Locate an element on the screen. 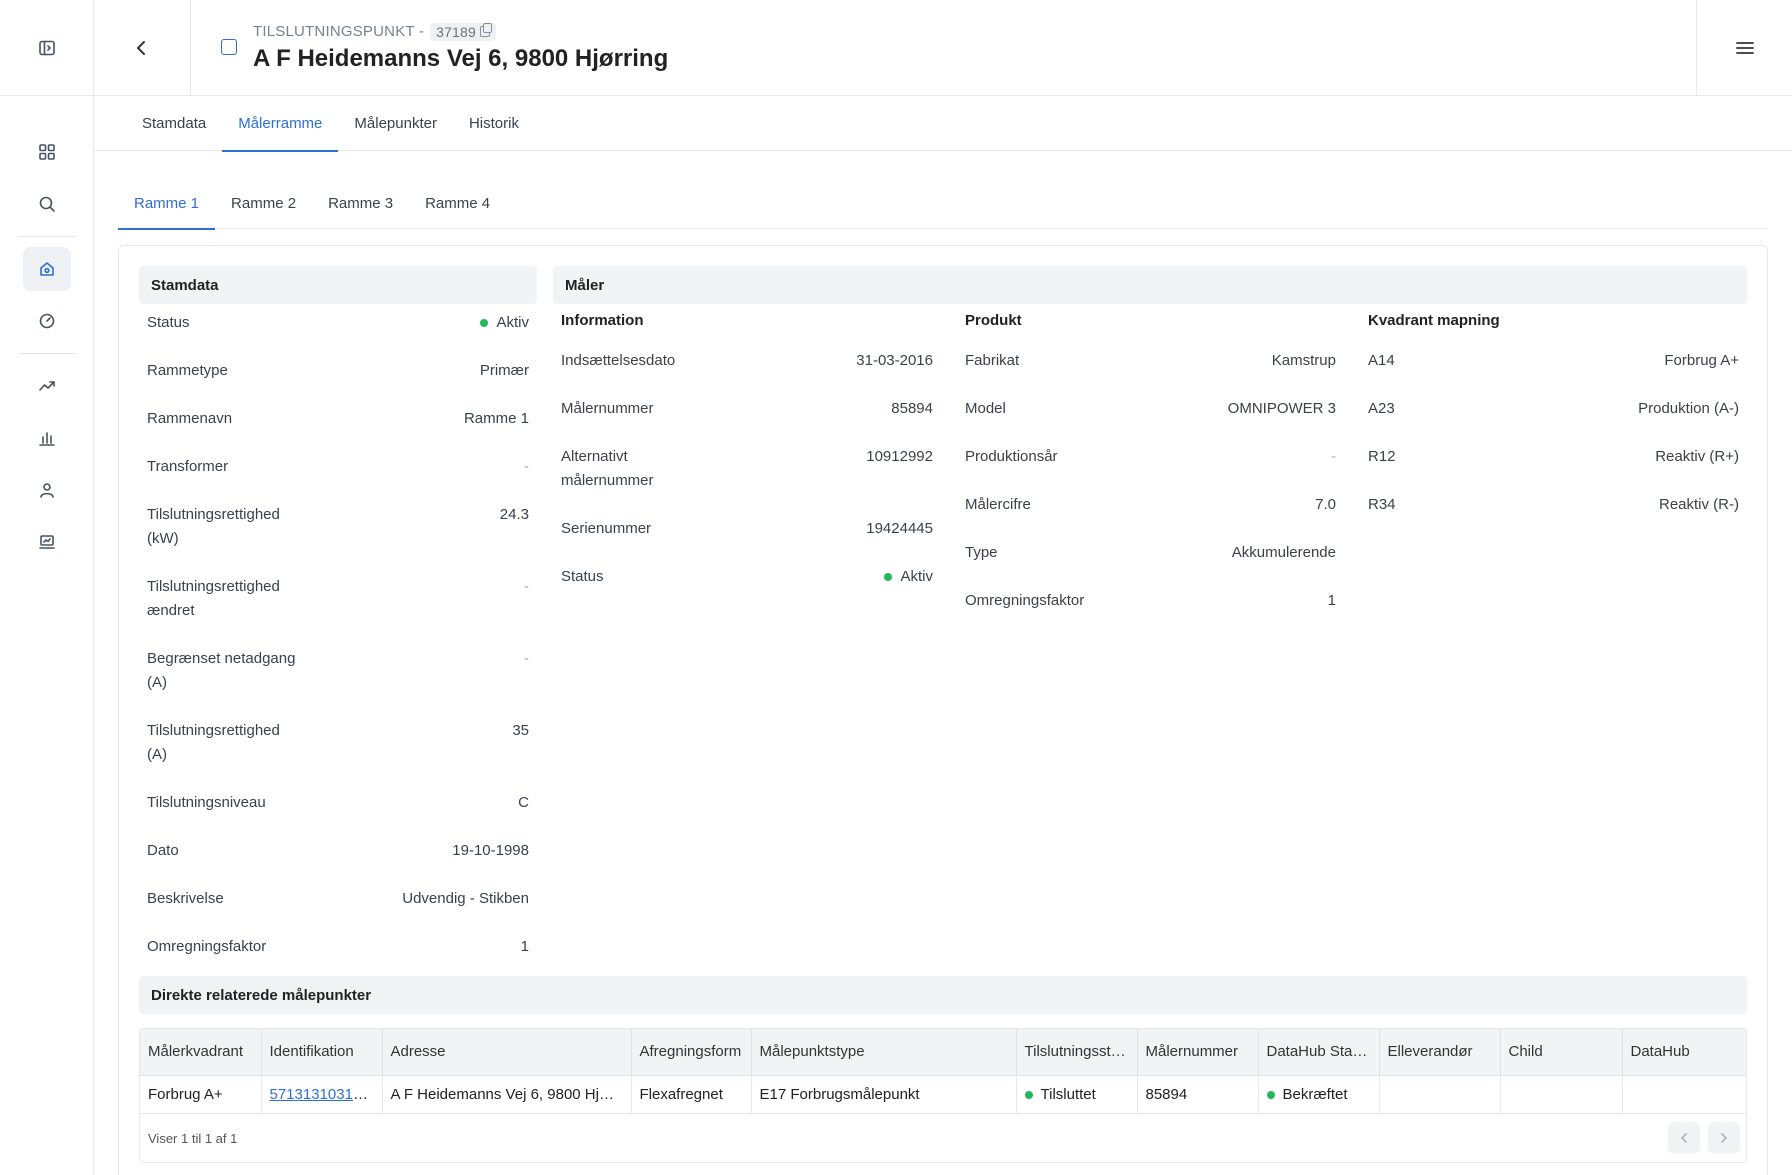 The image size is (1792, 1175). row-key: Tilslutningsniveau is located at coordinates (206, 802).